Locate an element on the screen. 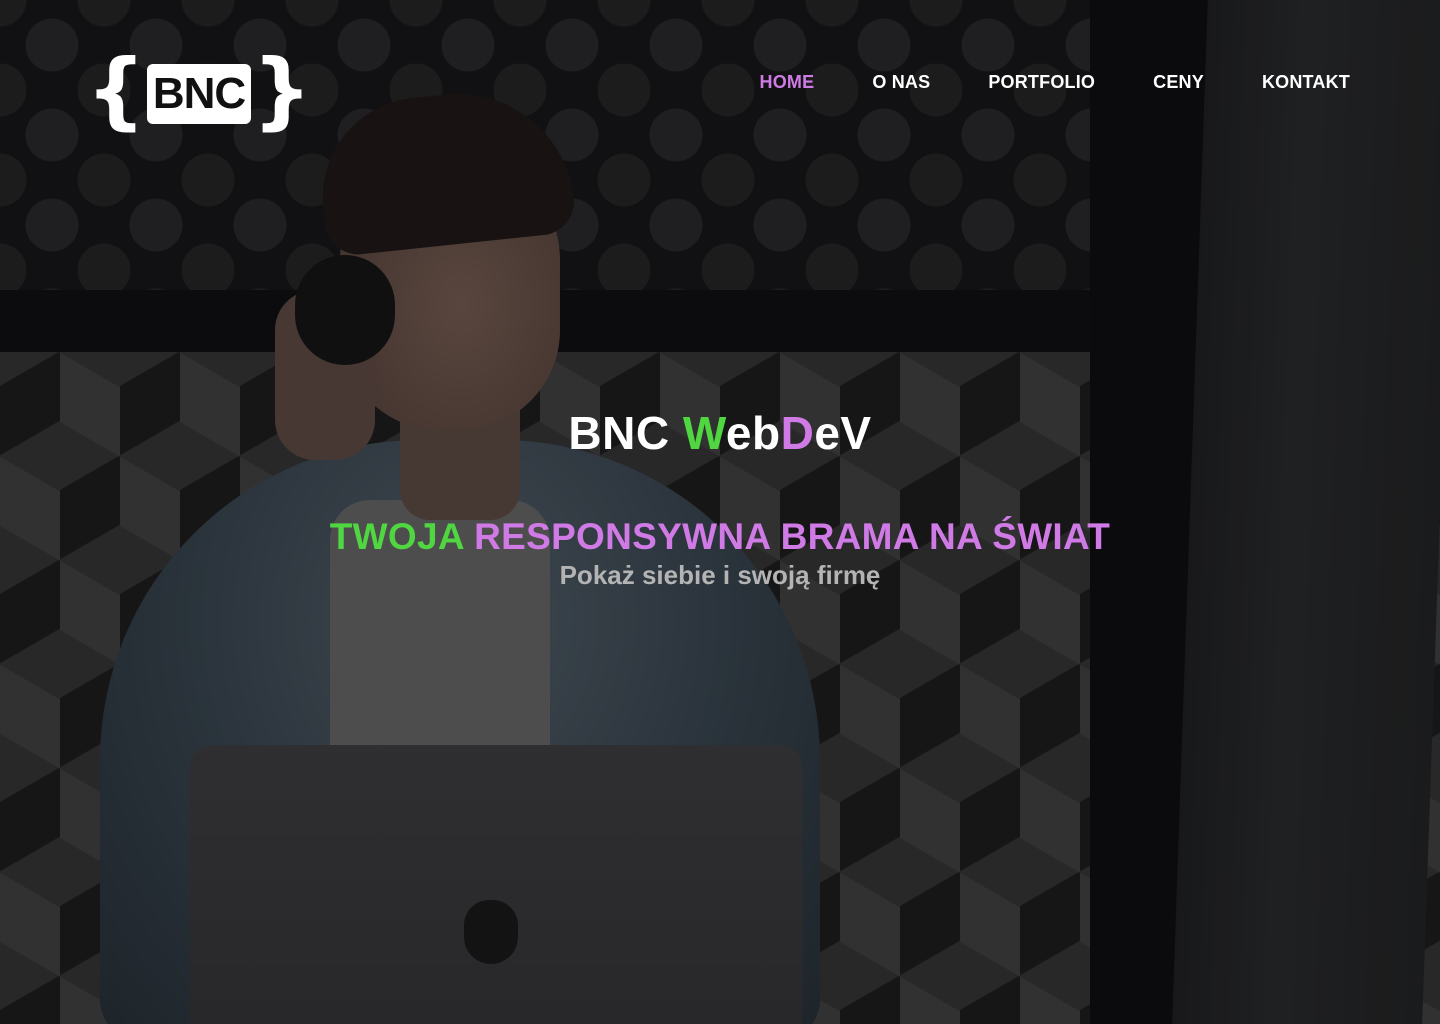 This screenshot has width=1440, height=1024. nav-item-o-nas: O NAS is located at coordinates (901, 82).